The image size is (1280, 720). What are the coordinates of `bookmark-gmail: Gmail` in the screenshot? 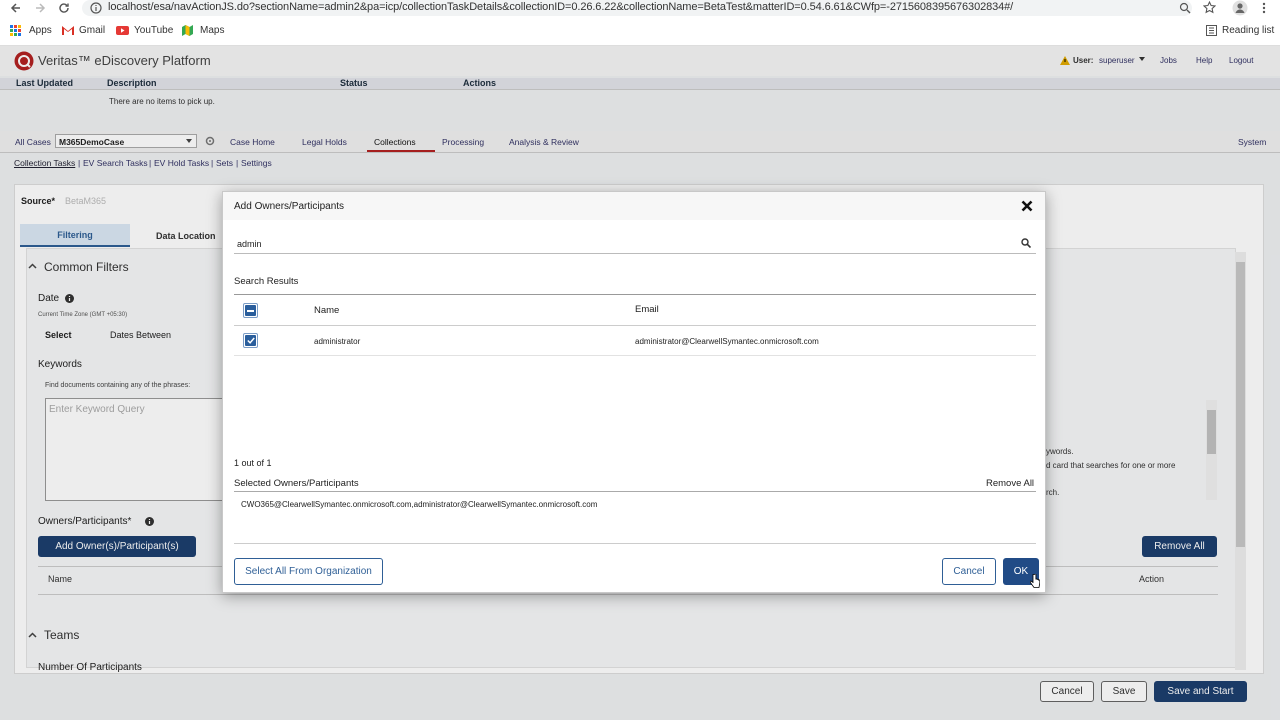 It's located at (92, 30).